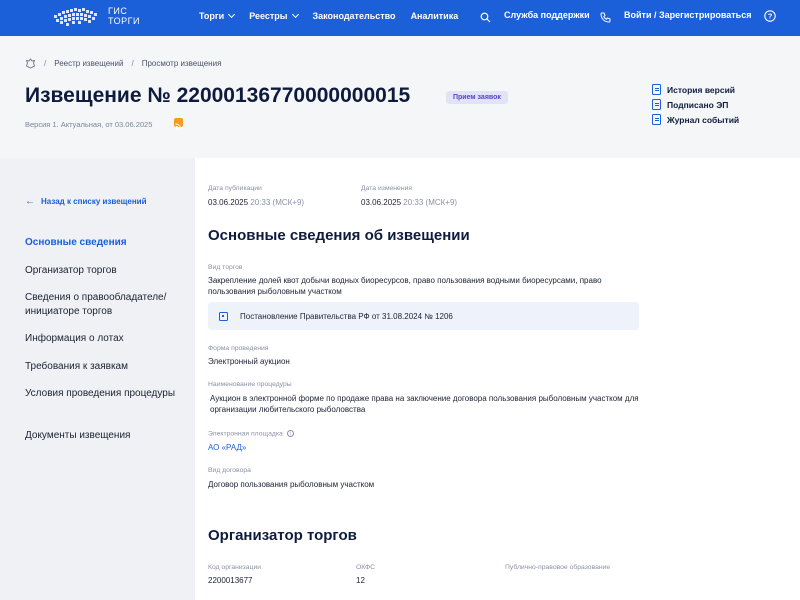  What do you see at coordinates (290, 433) in the screenshot?
I see `info-icon: i` at bounding box center [290, 433].